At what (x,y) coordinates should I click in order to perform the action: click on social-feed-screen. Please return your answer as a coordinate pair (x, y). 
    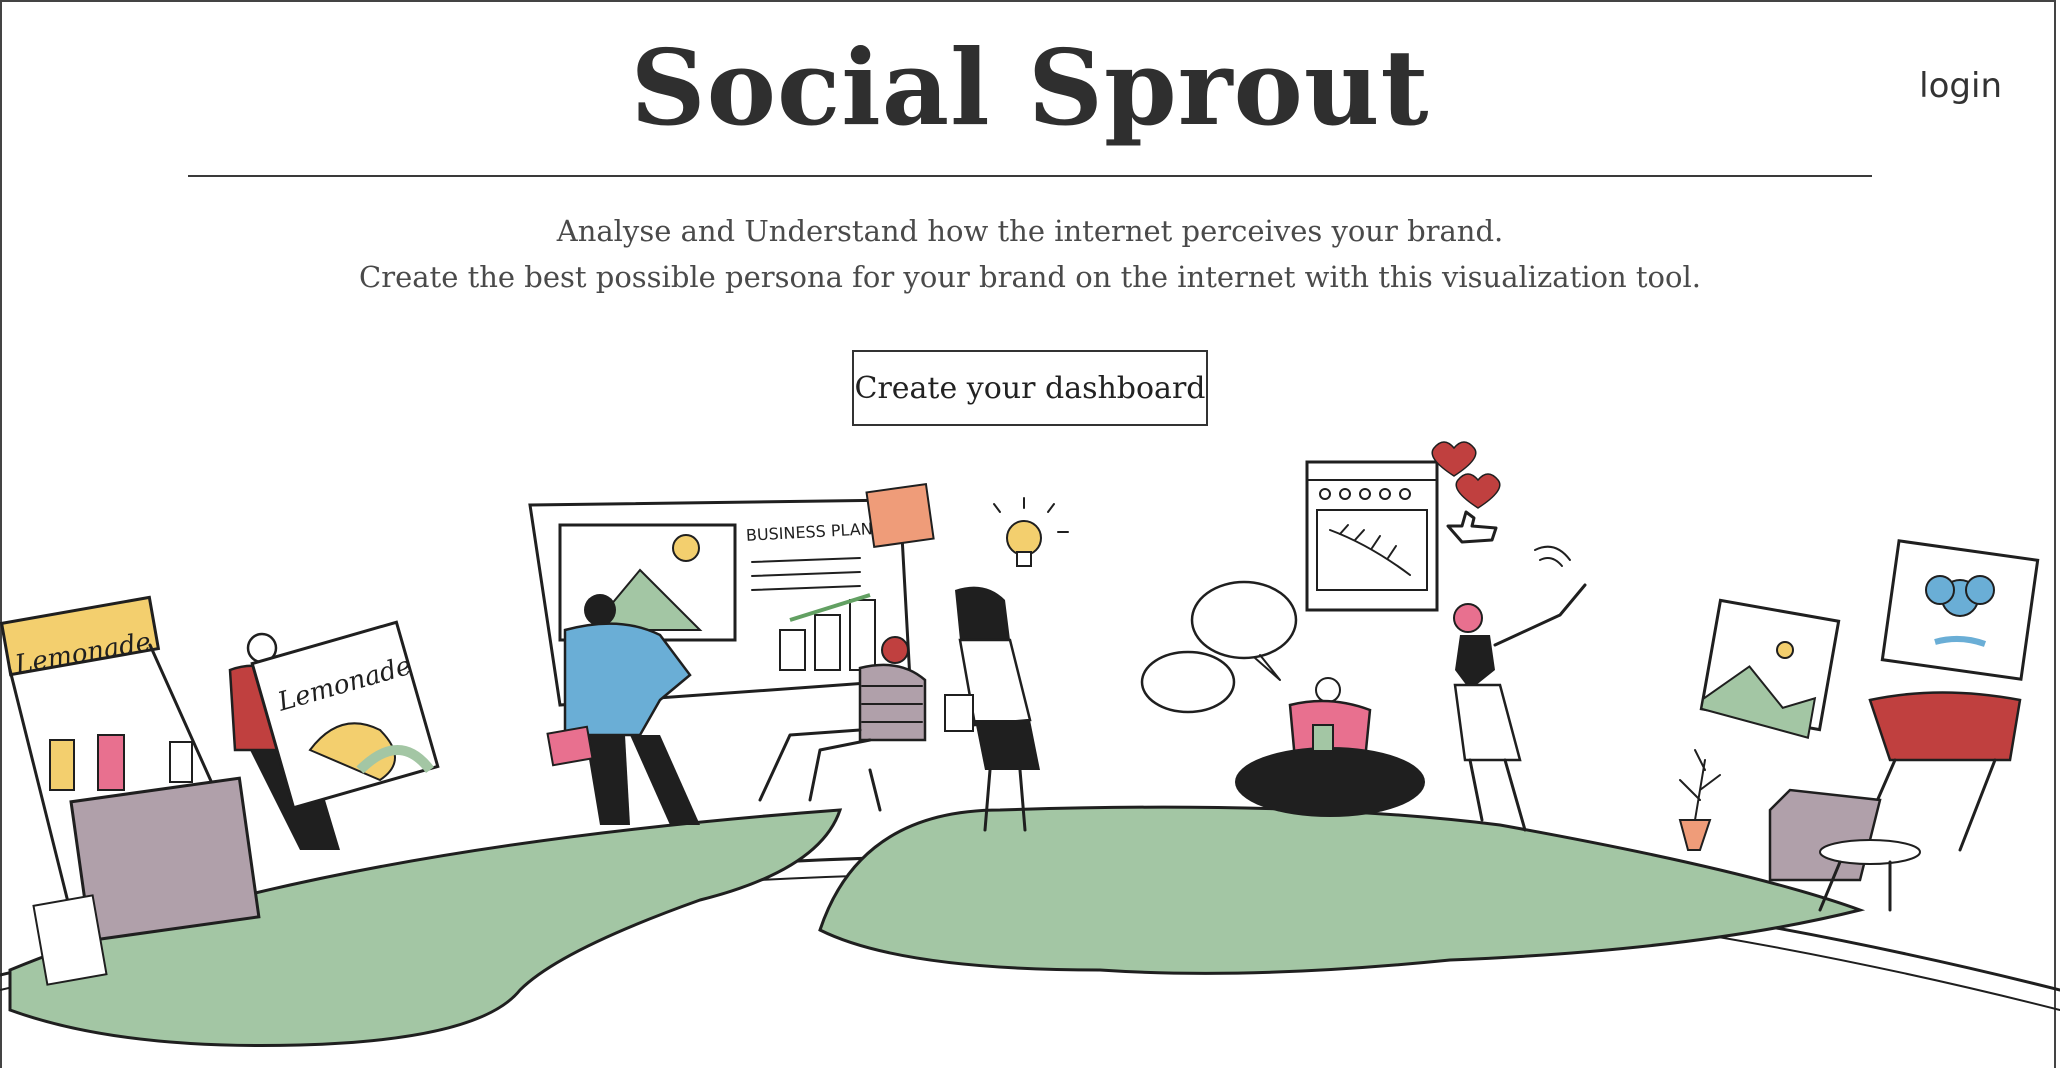
    Looking at the image, I should click on (1372, 536).